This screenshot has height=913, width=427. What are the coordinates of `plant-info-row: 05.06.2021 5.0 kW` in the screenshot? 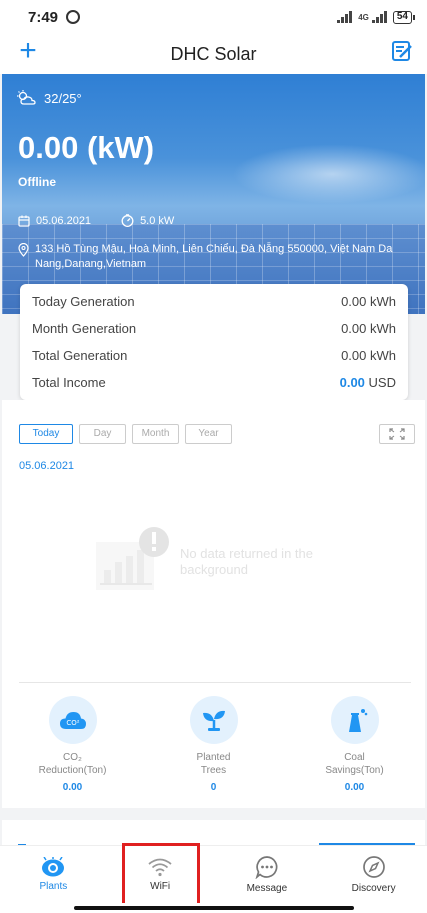 It's located at (96, 220).